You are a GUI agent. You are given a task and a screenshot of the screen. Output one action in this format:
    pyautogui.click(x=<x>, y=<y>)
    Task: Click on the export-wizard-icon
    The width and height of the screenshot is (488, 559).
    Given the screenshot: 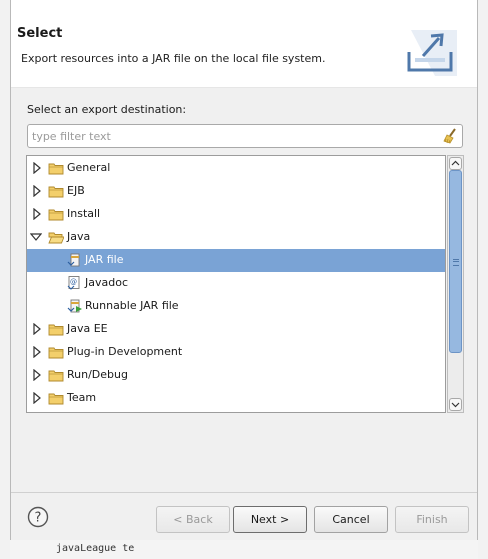 What is the action you would take?
    pyautogui.click(x=432, y=53)
    